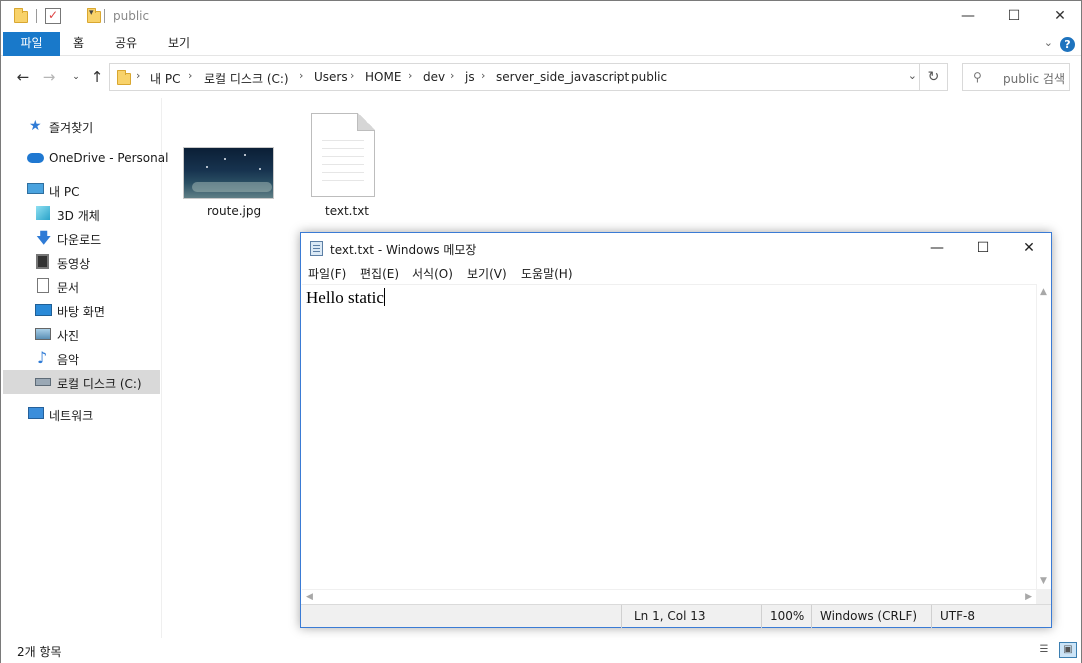 This screenshot has width=1082, height=663. Describe the element at coordinates (1028, 597) in the screenshot. I see `scroll-right-icon: ▶` at that location.